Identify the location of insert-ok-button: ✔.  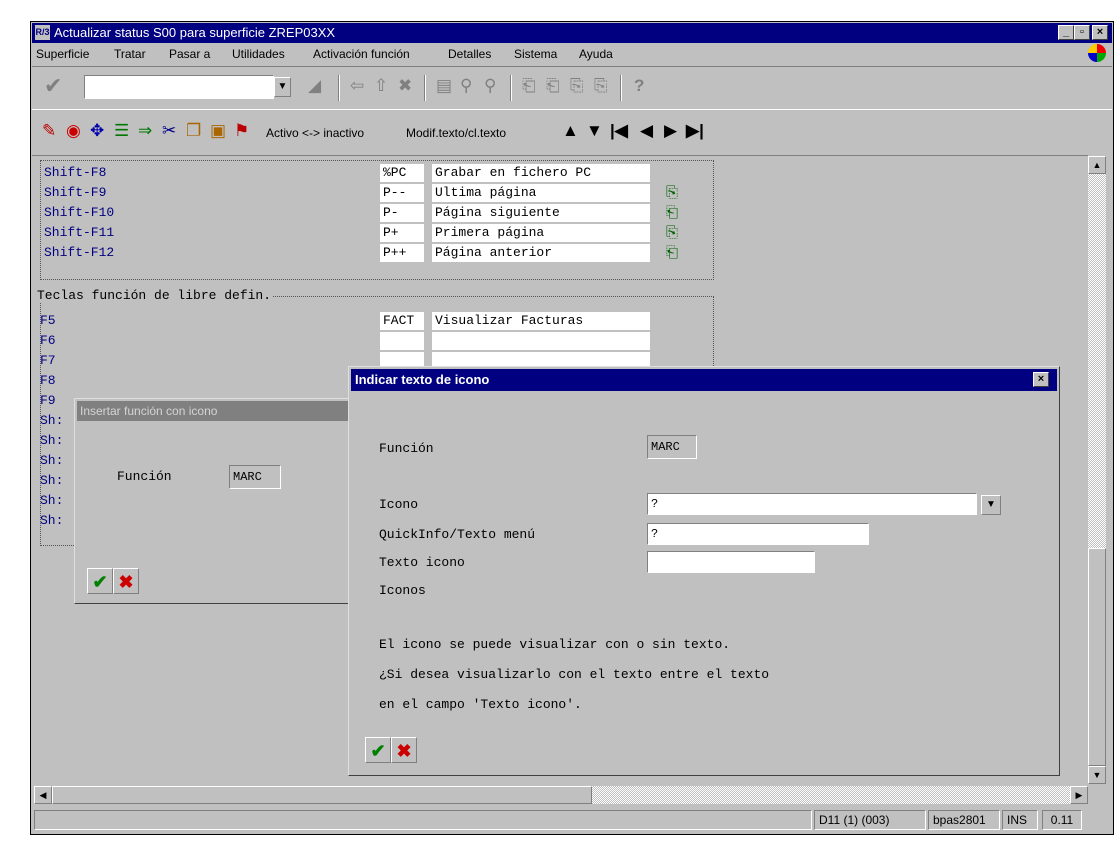
(100, 581).